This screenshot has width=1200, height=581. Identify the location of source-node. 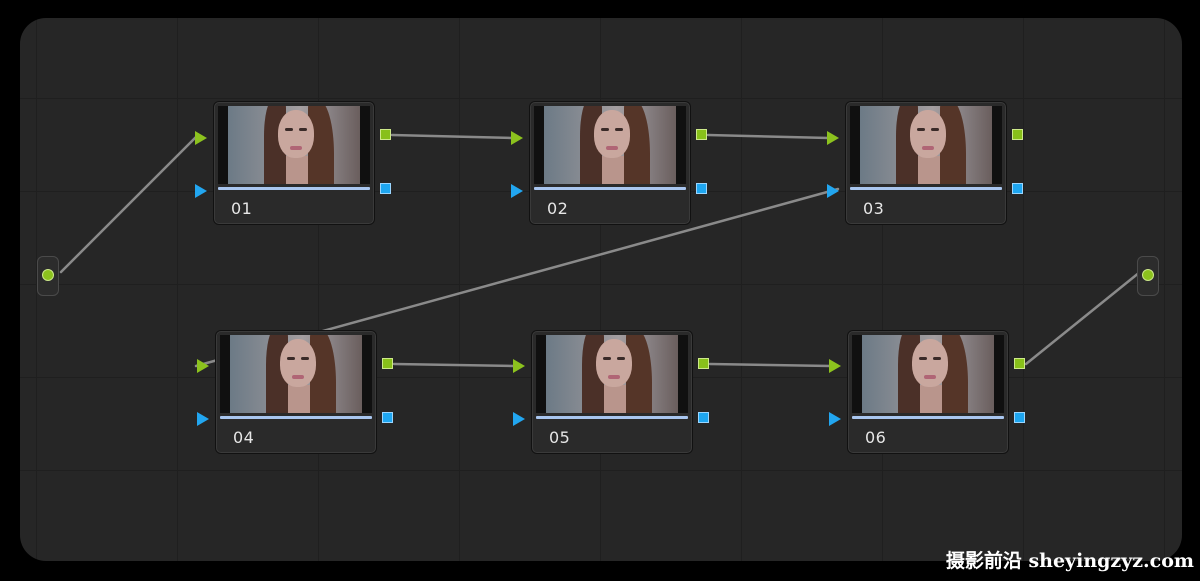
(48, 276).